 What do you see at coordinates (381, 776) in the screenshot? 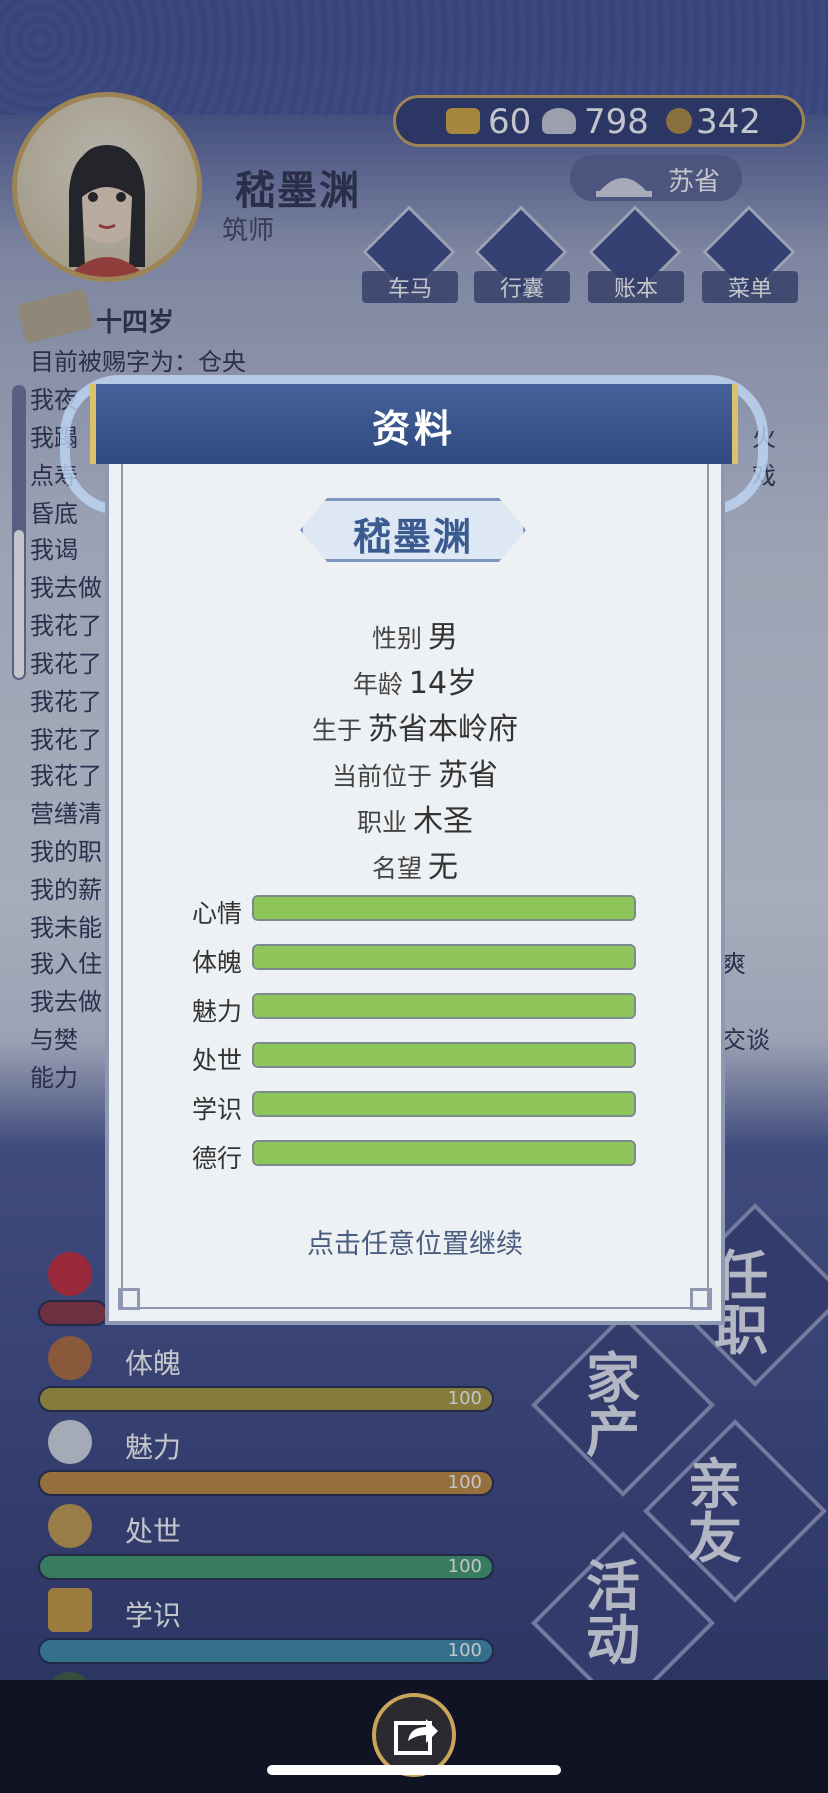
I see `current-location-key: 当前位于` at bounding box center [381, 776].